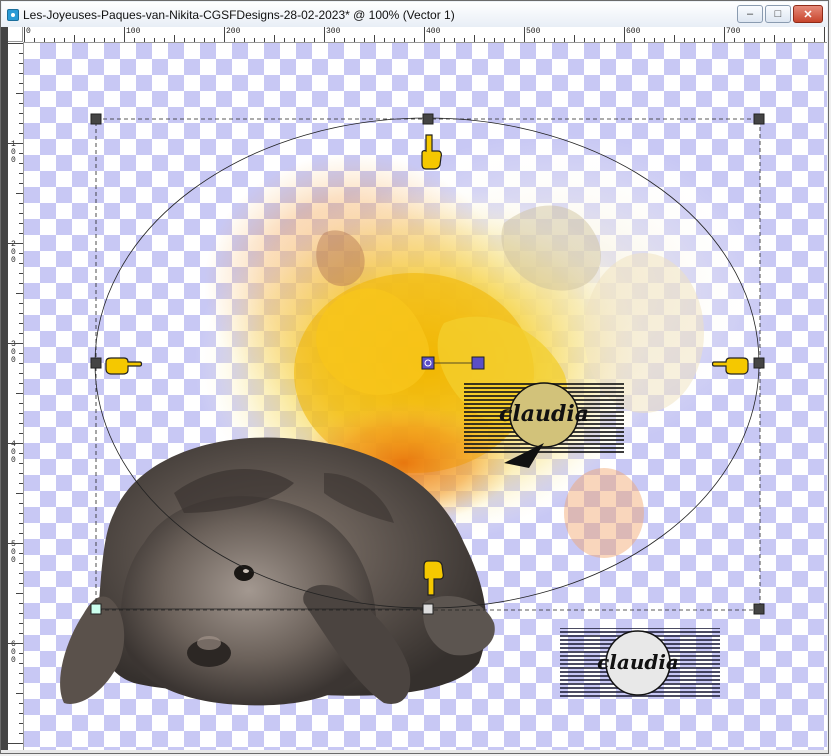 The width and height of the screenshot is (831, 756). Describe the element at coordinates (428, 363) in the screenshot. I see `pivot-handle` at that location.